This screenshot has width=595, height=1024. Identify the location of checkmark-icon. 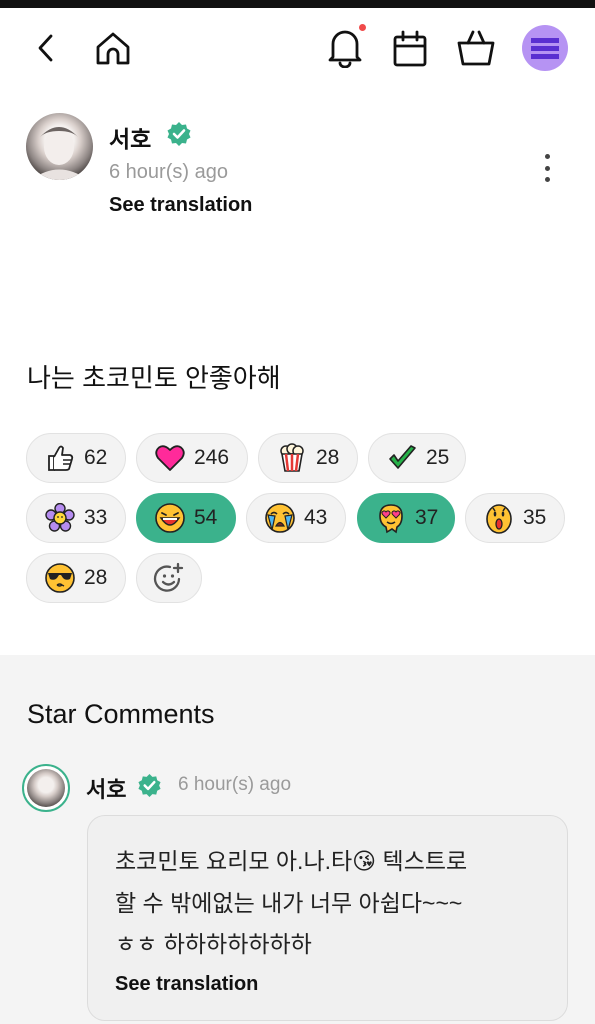
(402, 458).